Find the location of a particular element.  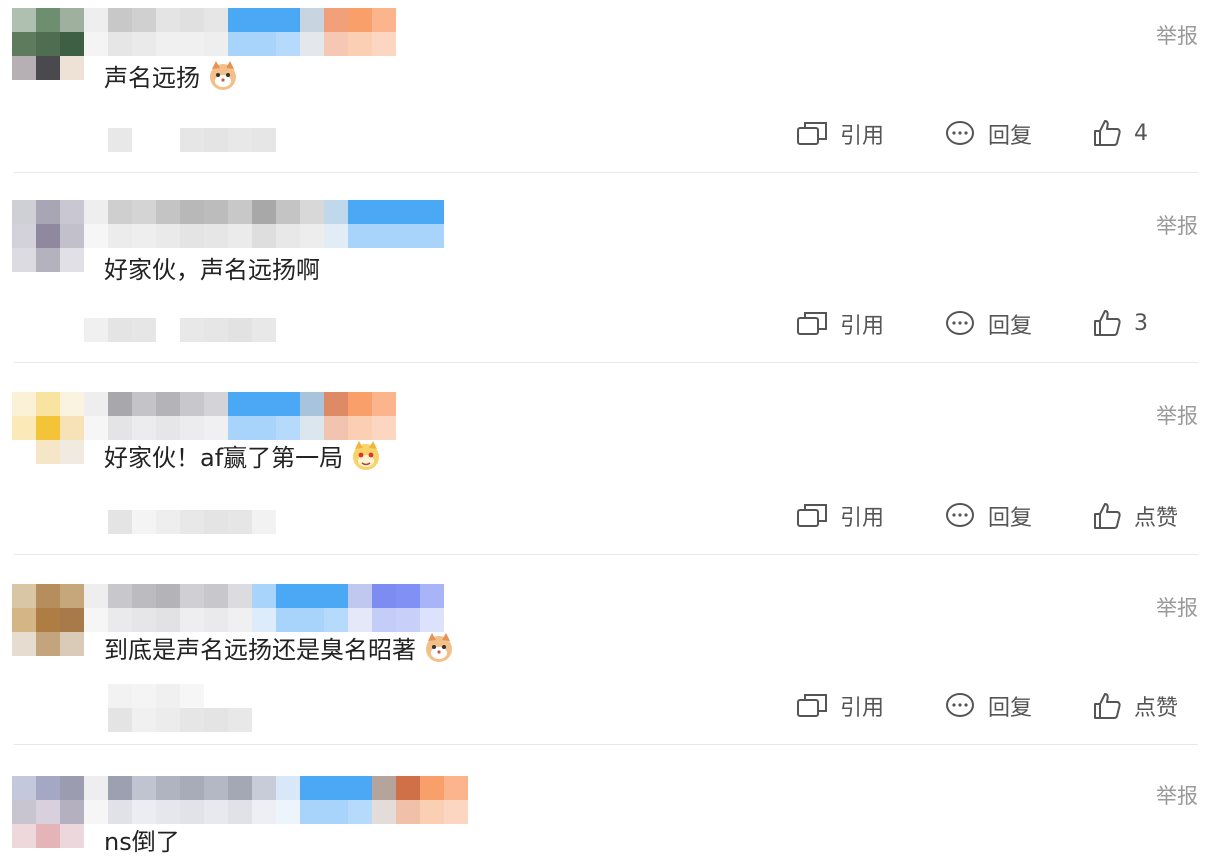

like-button: 3 is located at coordinates (1120, 323).